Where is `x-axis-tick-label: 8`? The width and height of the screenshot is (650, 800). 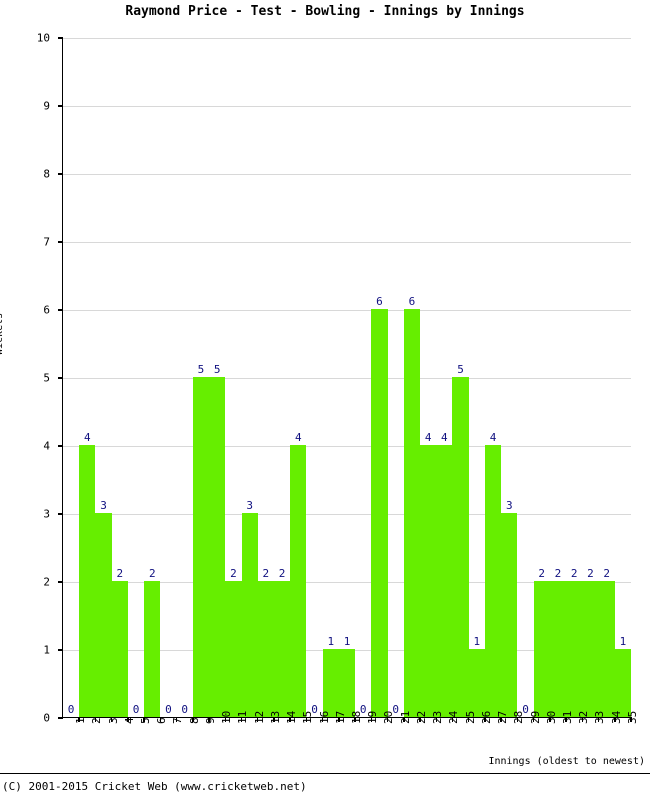 x-axis-tick-label: 8 is located at coordinates (194, 720).